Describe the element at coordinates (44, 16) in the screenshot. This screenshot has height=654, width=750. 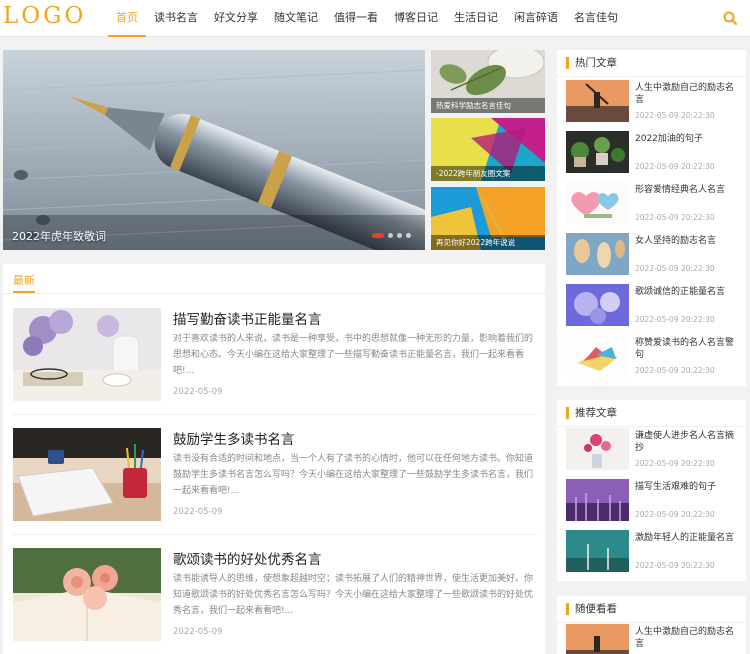
I see `site-logo: LOGO` at that location.